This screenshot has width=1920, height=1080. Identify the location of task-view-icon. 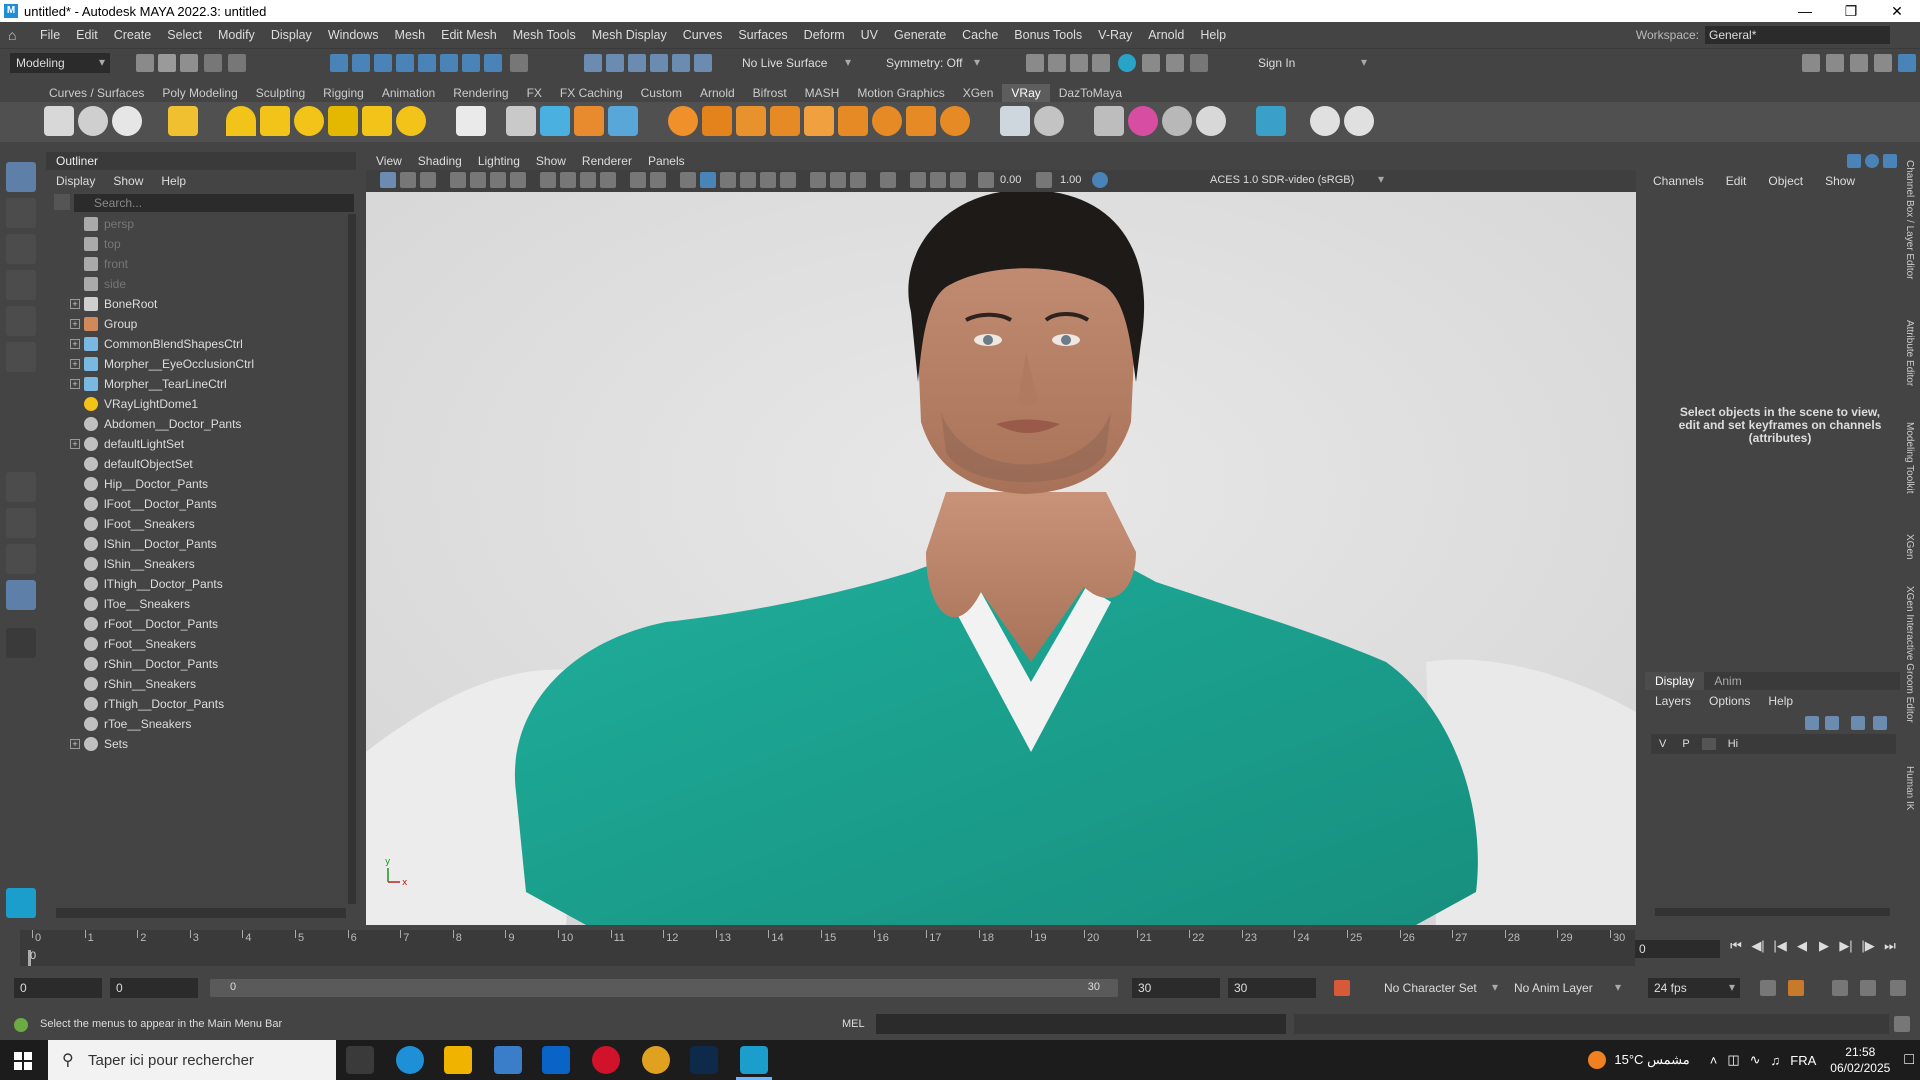
(360, 1060).